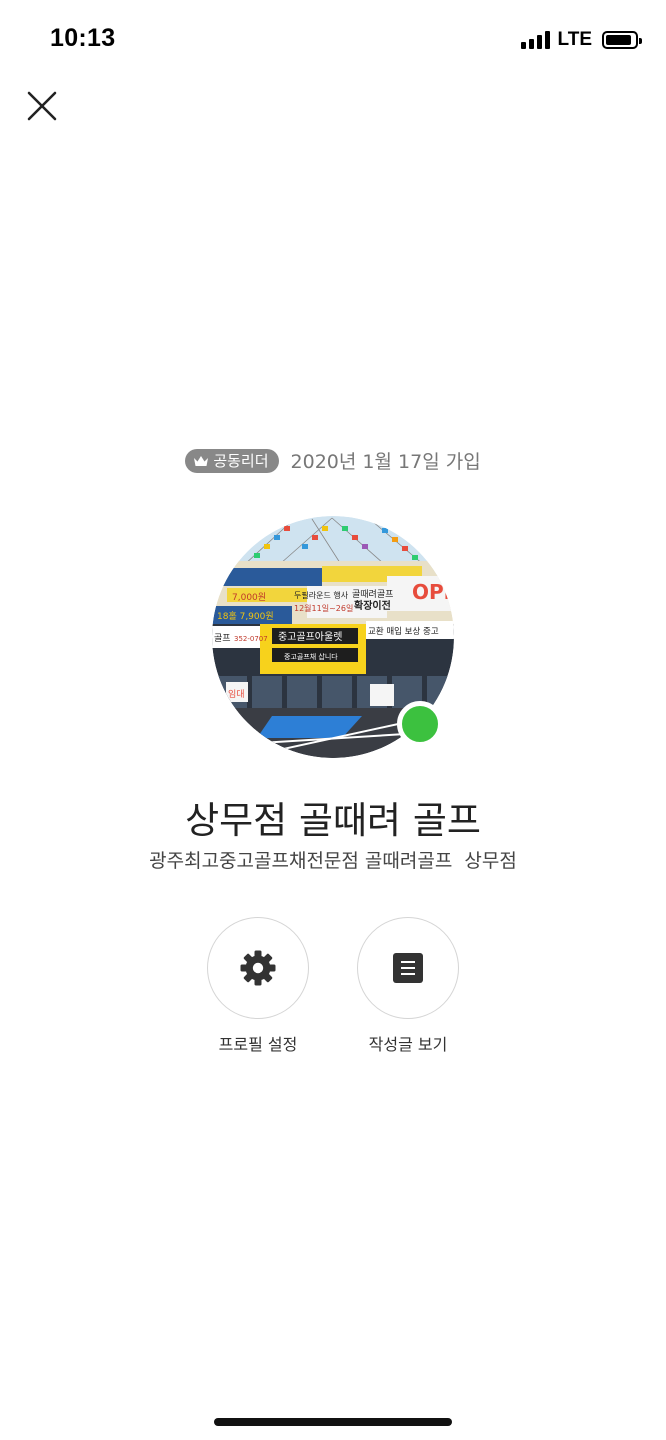  I want to click on status-indicators: LTE, so click(581, 40).